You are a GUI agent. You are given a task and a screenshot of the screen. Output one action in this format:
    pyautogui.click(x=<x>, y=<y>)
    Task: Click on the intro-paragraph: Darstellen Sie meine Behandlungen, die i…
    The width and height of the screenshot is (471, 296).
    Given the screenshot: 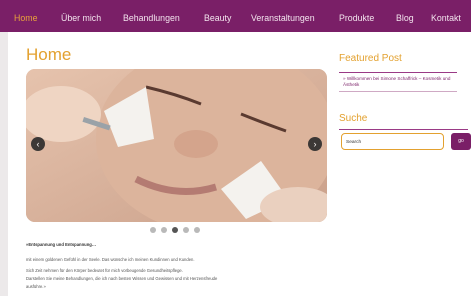 What is the action you would take?
    pyautogui.click(x=122, y=278)
    